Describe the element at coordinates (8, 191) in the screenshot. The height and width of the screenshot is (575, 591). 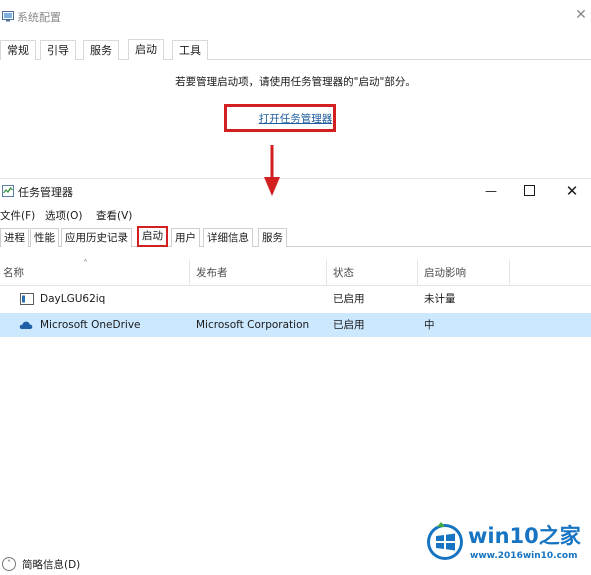
I see `task-manager-app-icon` at that location.